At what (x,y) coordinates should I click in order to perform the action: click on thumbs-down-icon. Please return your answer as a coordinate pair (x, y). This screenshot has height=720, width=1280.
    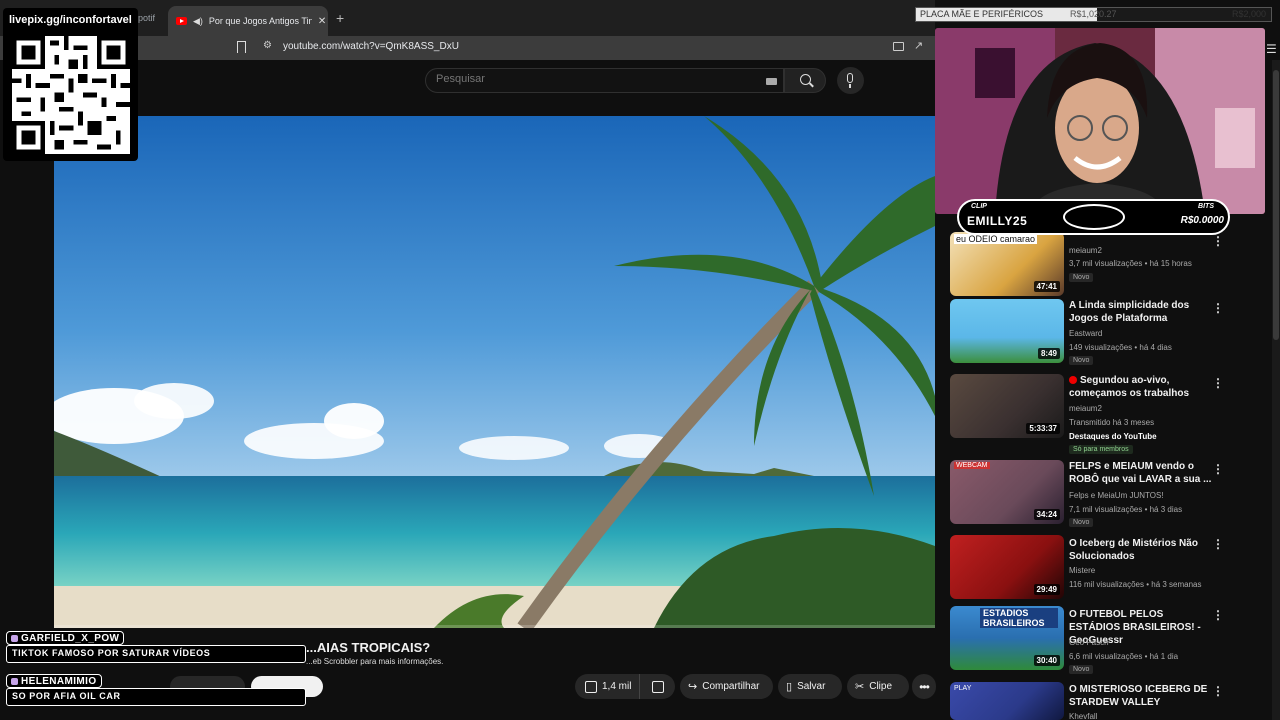
    Looking at the image, I should click on (657, 686).